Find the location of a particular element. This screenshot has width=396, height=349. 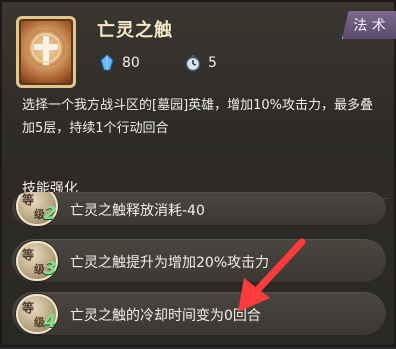

enhancement-row-level-3: 等 级 3 亡灵之触提升为增加20%攻击力 is located at coordinates (199, 261).